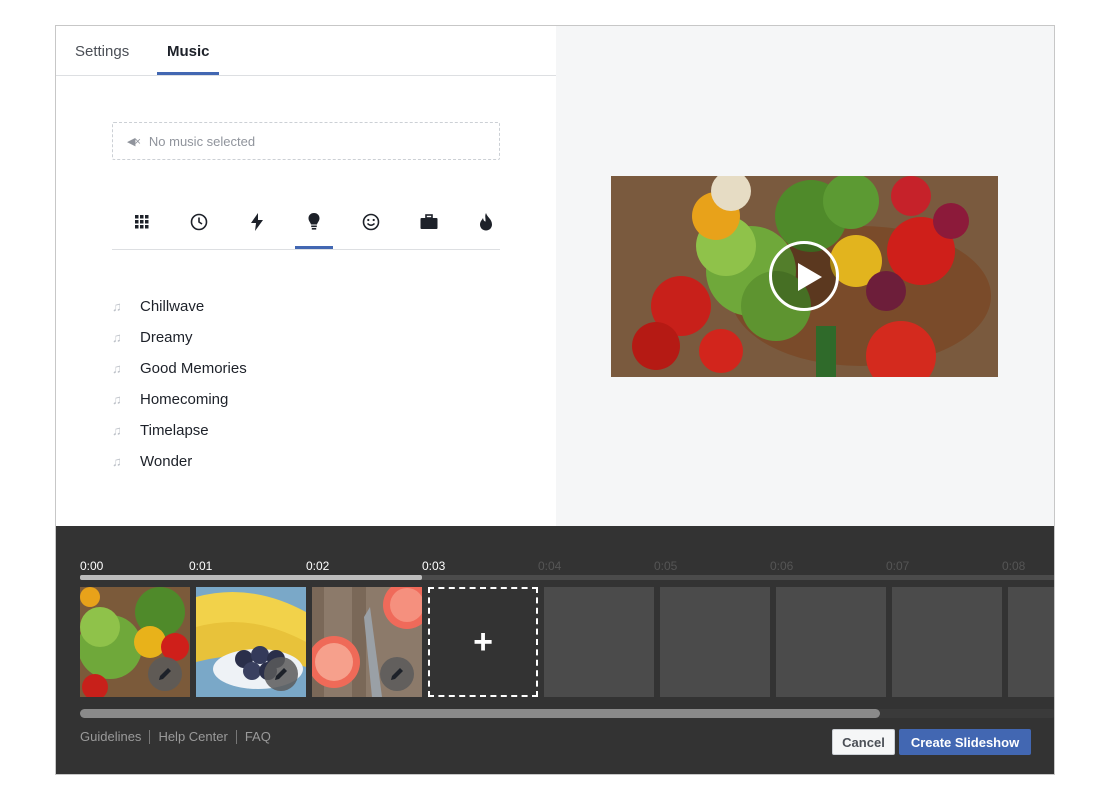  I want to click on time-tick: 0:05, so click(666, 566).